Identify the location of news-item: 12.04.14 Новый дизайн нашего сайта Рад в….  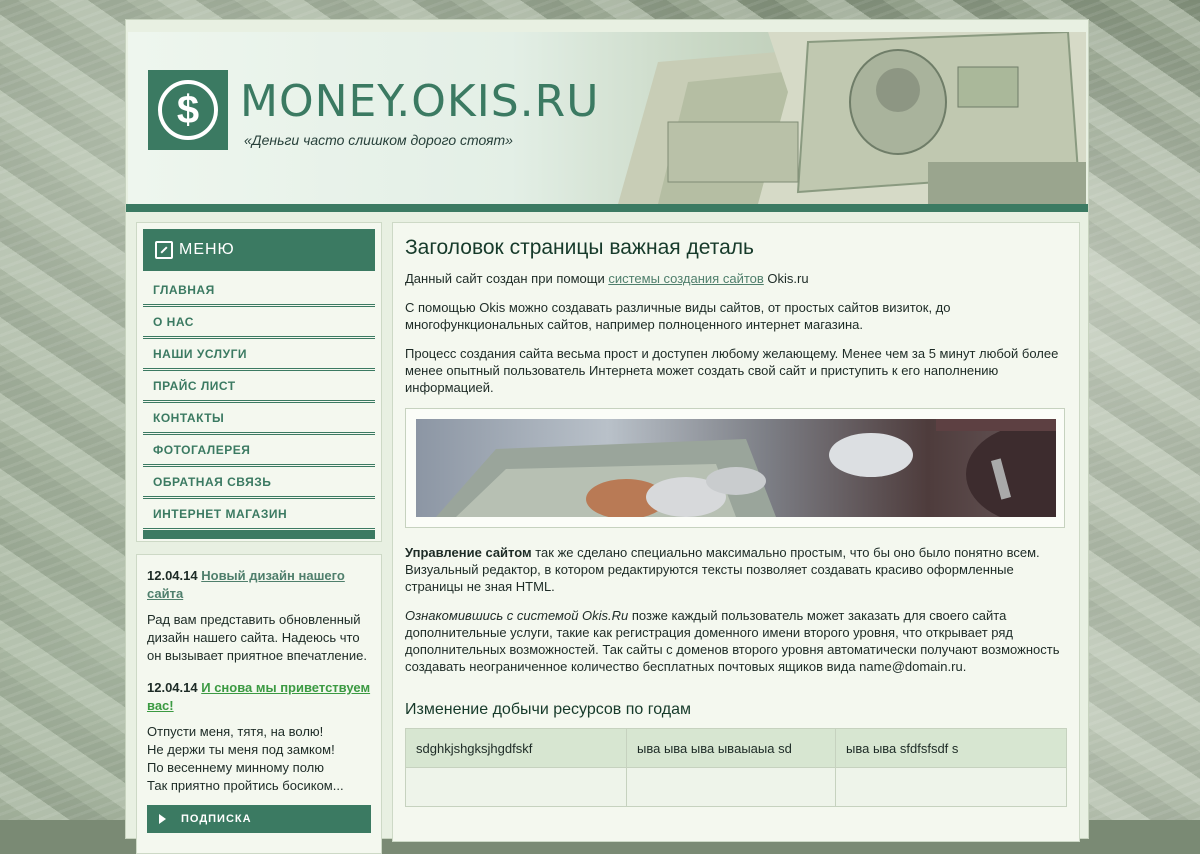
(259, 616).